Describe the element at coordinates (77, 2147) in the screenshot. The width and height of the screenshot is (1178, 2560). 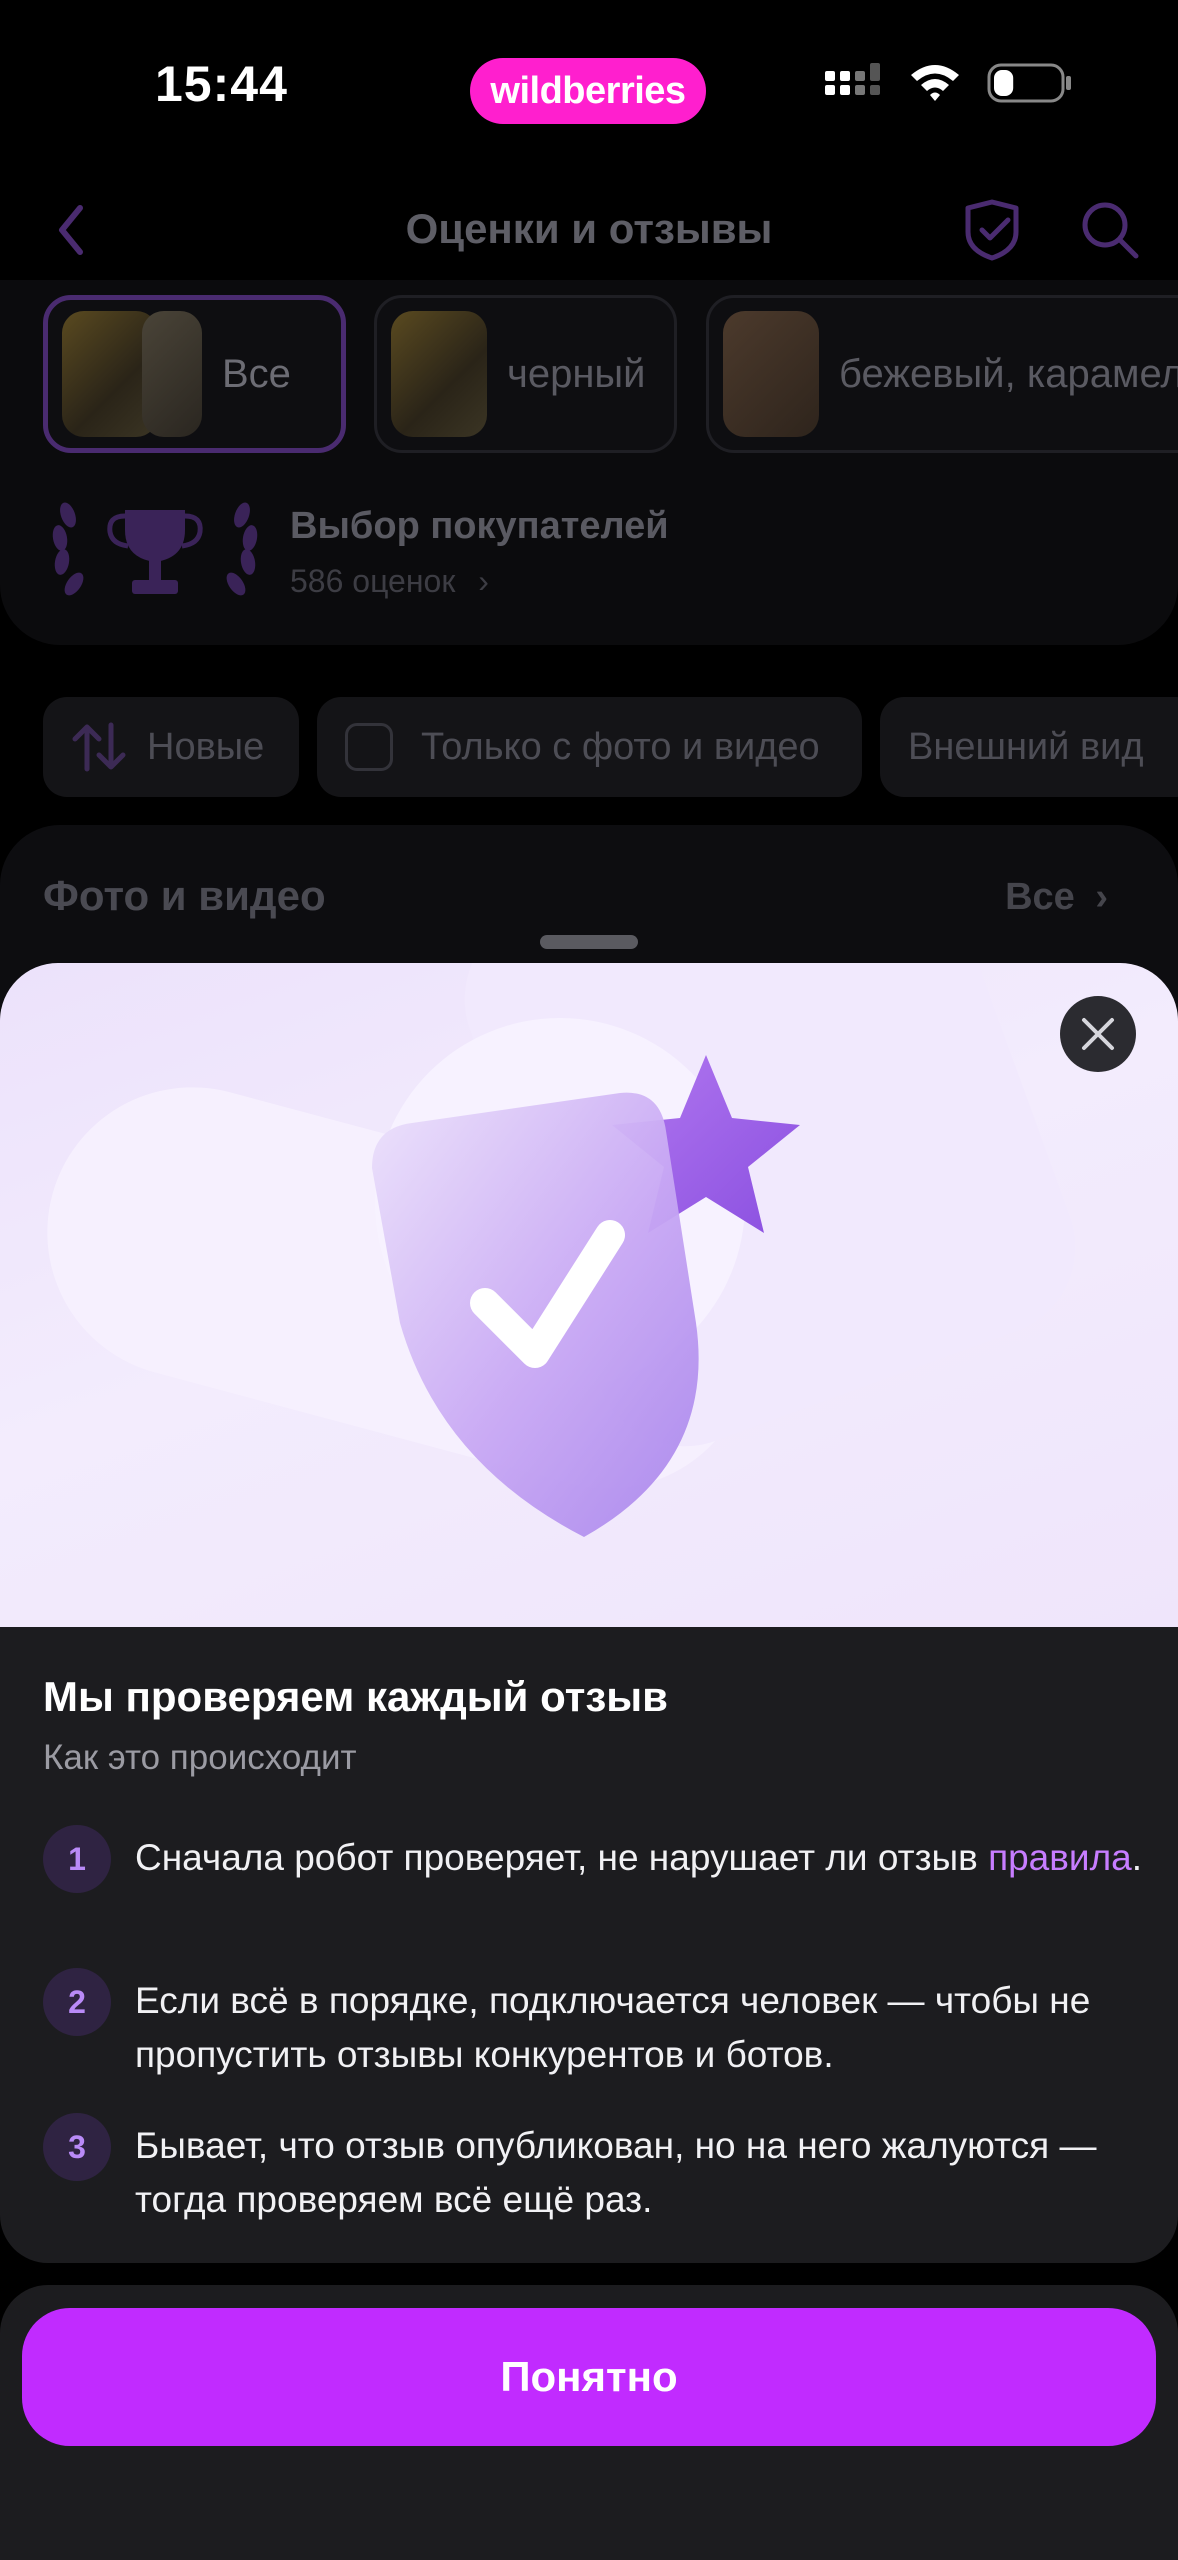
I see `step-number: 3` at that location.